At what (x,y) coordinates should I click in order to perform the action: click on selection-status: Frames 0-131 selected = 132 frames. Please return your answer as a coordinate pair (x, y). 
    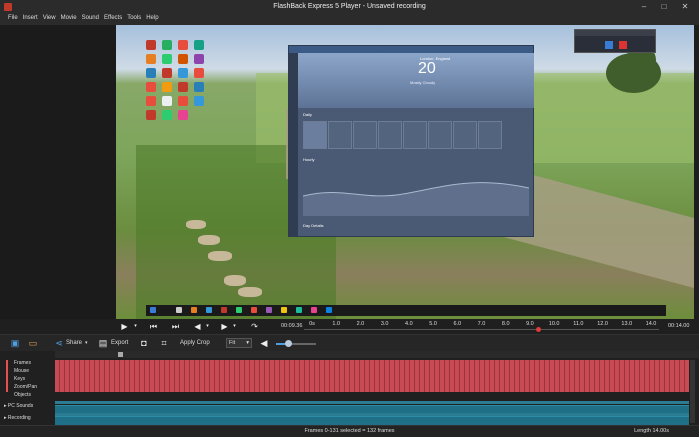
    Looking at the image, I should click on (349, 431).